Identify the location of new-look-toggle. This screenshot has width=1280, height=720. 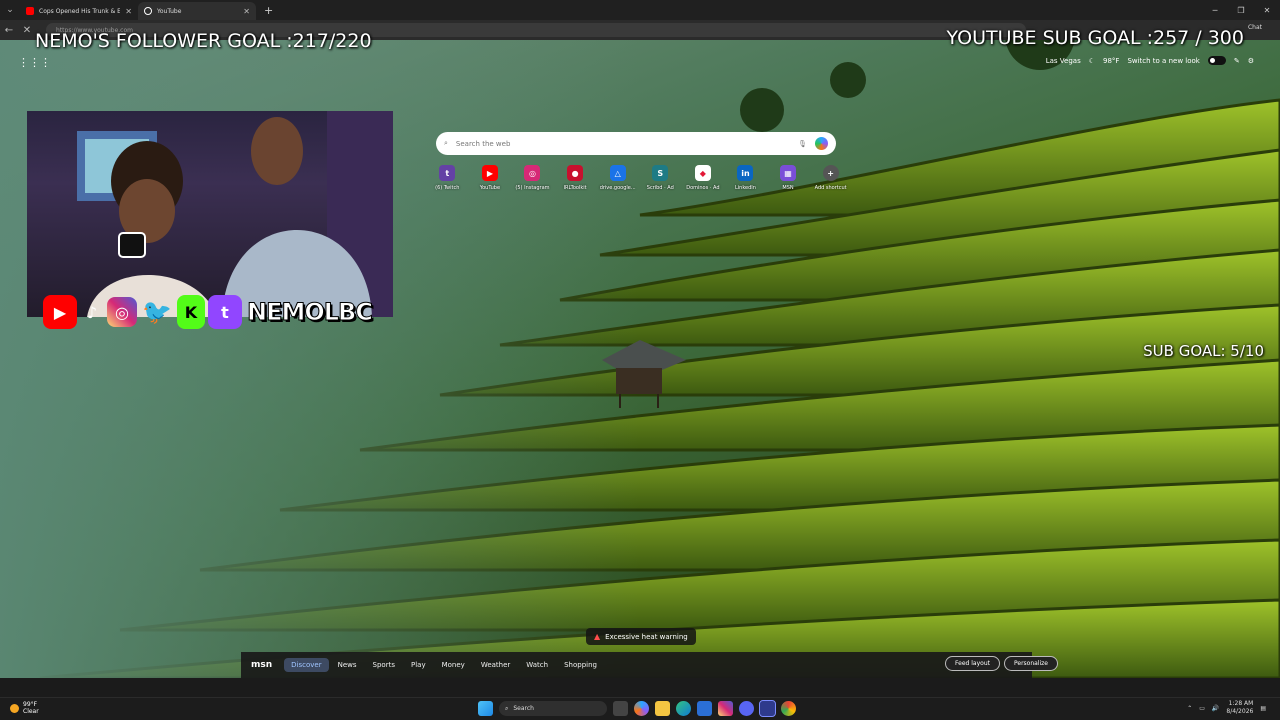
(1216, 60).